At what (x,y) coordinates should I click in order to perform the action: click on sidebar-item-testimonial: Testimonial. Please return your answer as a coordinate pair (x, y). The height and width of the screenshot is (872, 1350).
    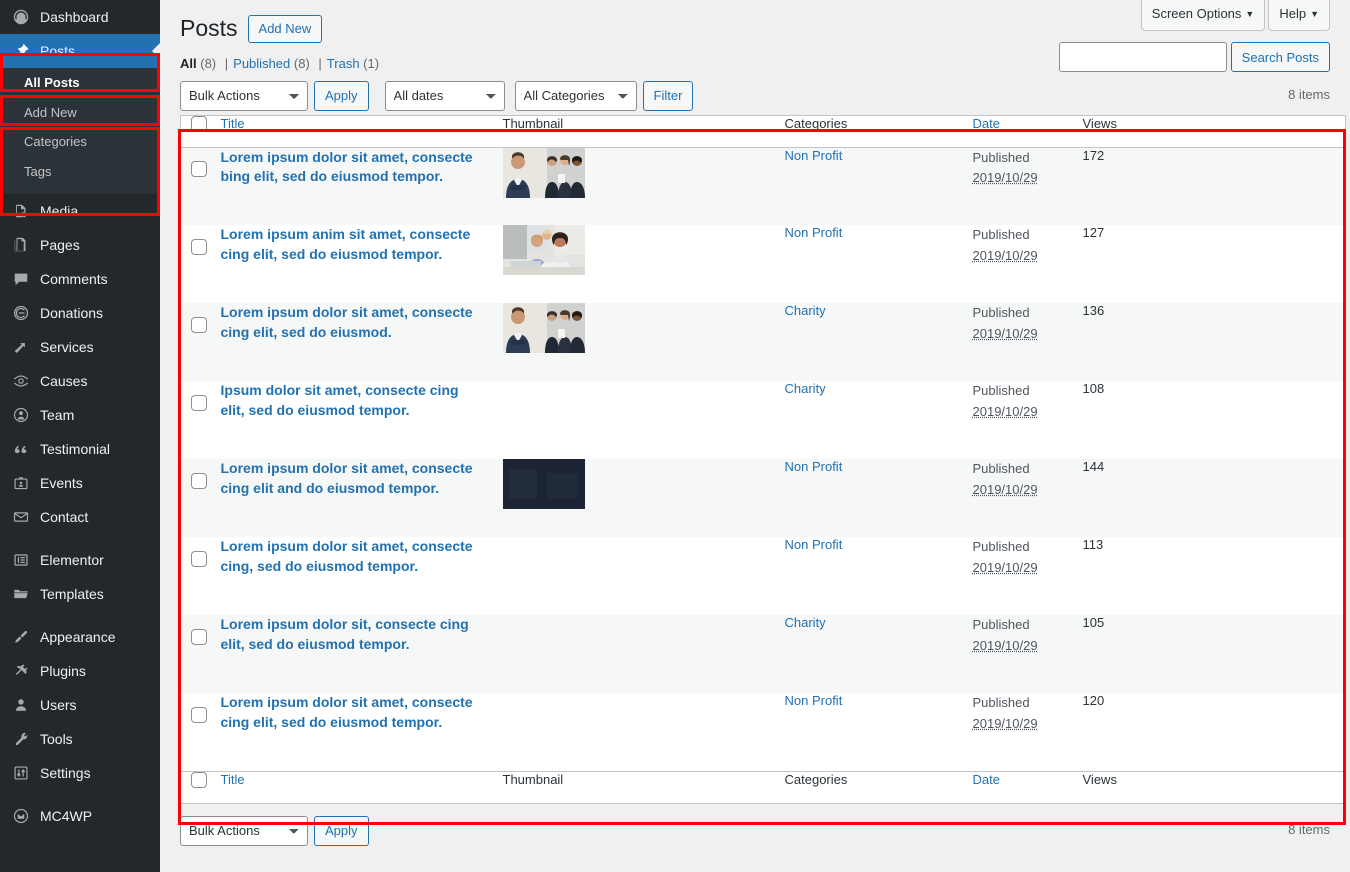
    Looking at the image, I should click on (80, 449).